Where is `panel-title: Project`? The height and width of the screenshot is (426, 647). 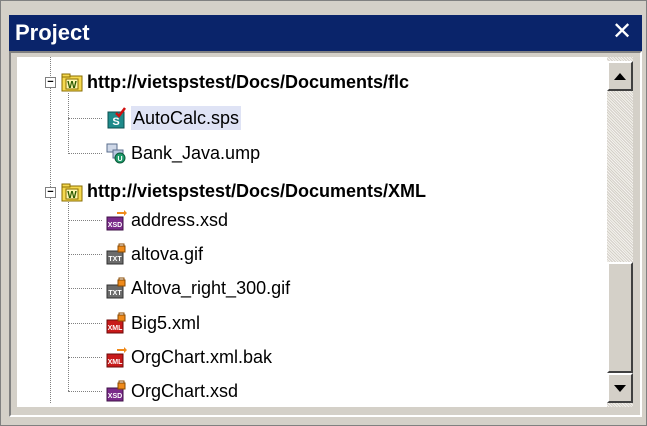 panel-title: Project is located at coordinates (52, 32).